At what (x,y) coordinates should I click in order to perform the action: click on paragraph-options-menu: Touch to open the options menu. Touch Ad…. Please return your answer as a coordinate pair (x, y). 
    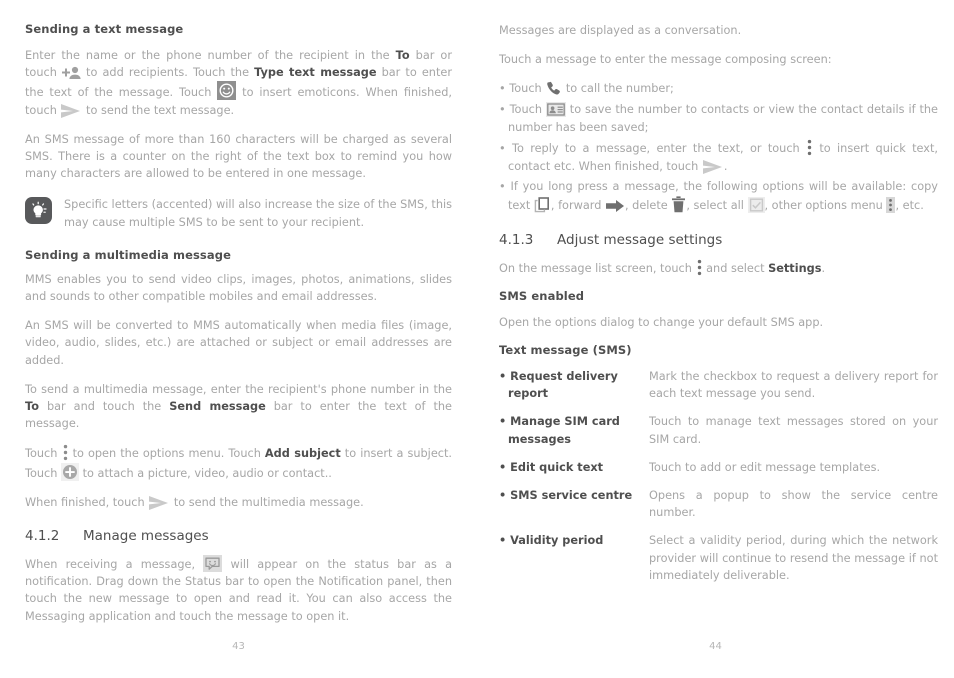
    Looking at the image, I should click on (238, 462).